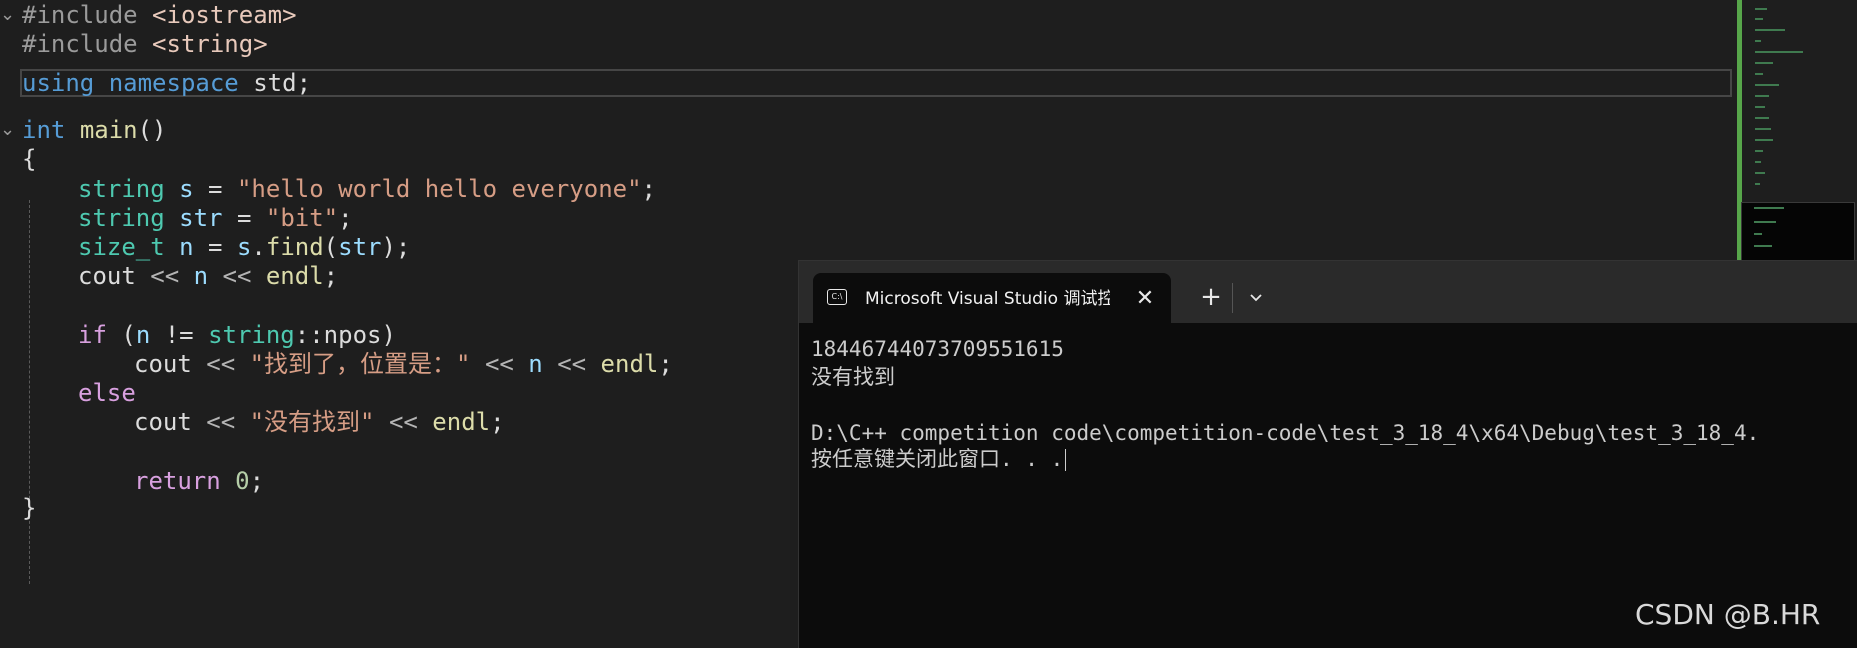  Describe the element at coordinates (275, 83) in the screenshot. I see `namespace-name: std` at that location.